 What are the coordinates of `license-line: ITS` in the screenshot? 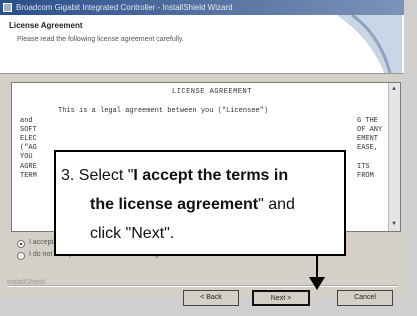 It's located at (363, 167).